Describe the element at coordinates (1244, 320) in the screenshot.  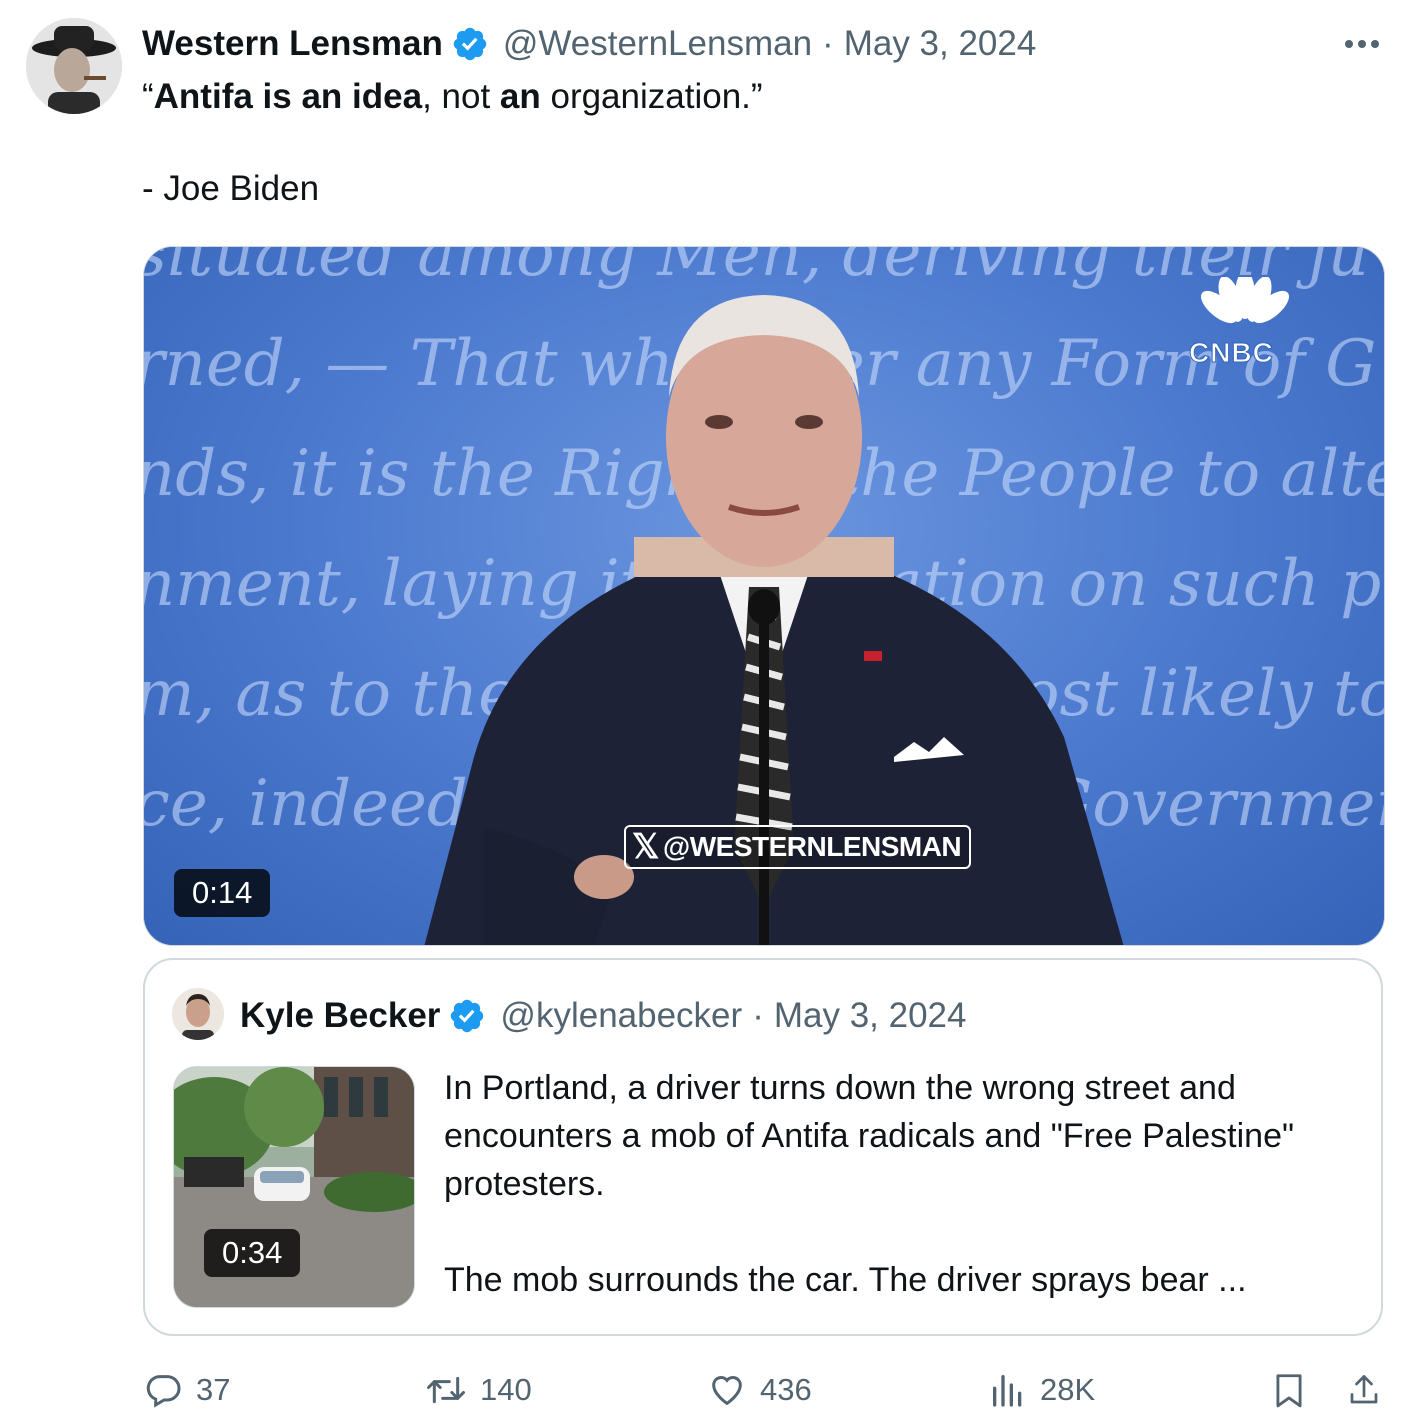
I see `cnbc-logo: CNBC` at that location.